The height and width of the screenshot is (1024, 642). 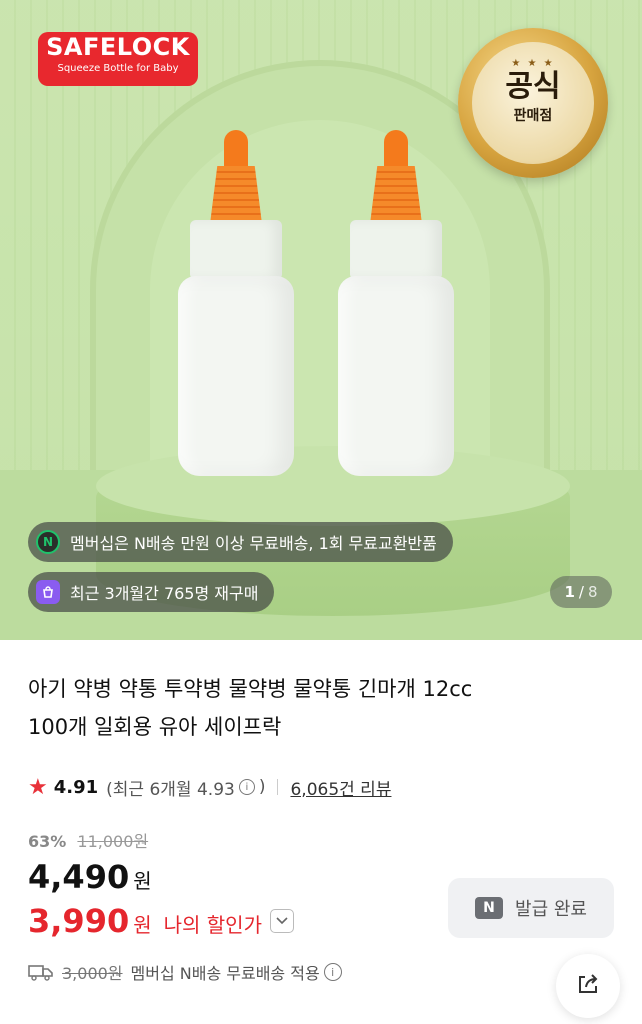 I want to click on share-icon, so click(x=588, y=986).